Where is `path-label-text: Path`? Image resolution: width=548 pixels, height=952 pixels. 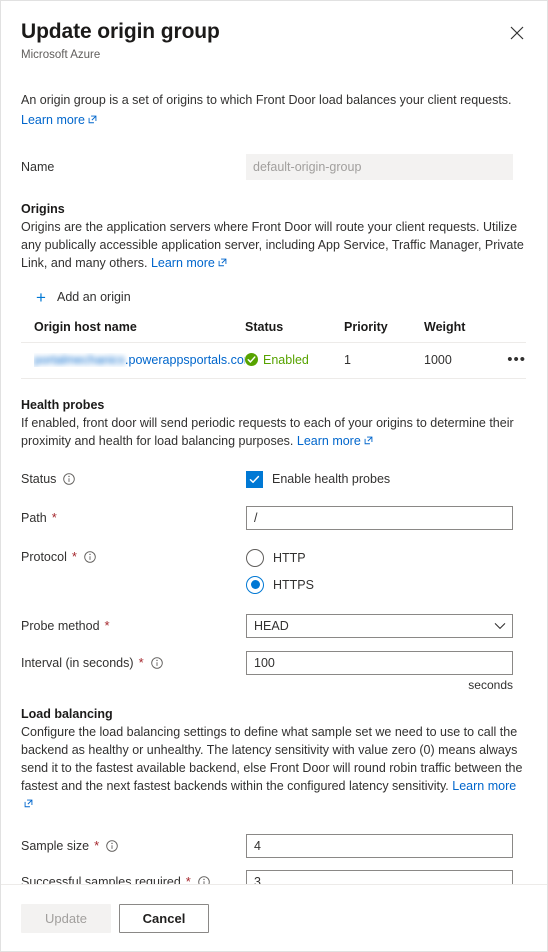 path-label-text: Path is located at coordinates (34, 517).